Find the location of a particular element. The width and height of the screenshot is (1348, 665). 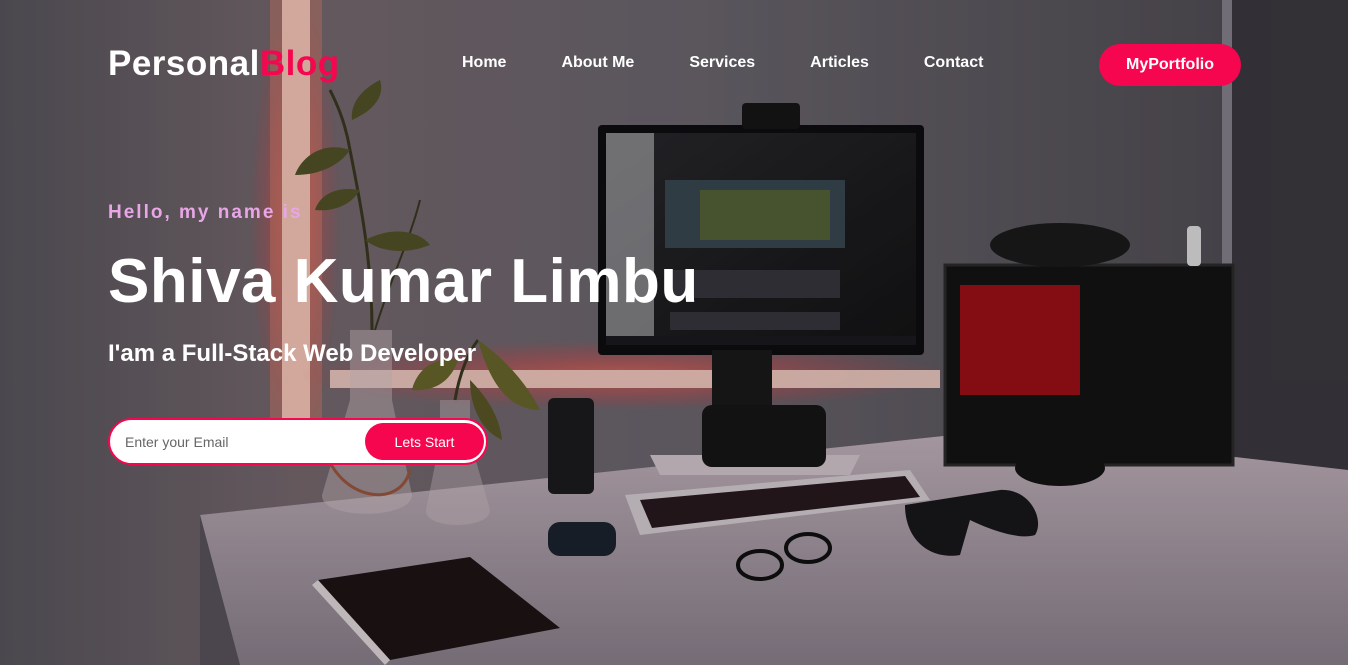

hero-role: I'am a Full-Stack Web Developer is located at coordinates (292, 353).